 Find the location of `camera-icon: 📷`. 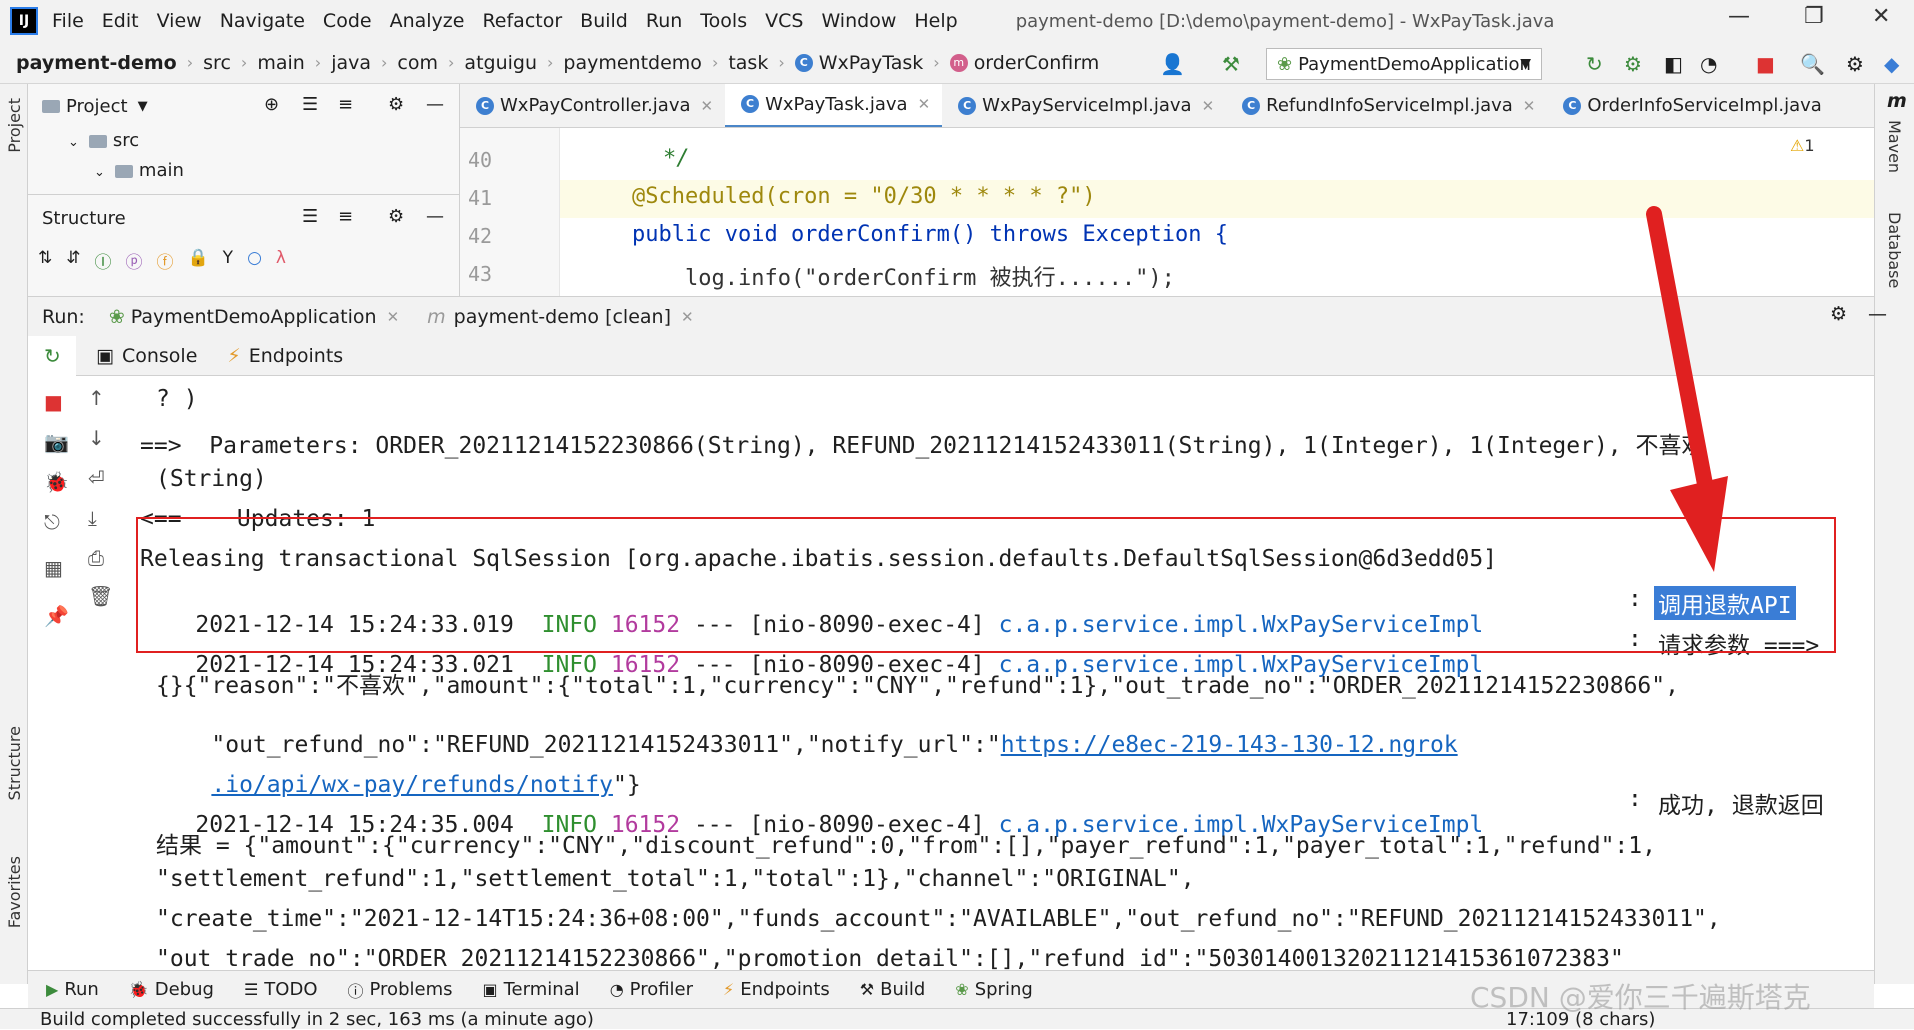

camera-icon: 📷 is located at coordinates (56, 442).